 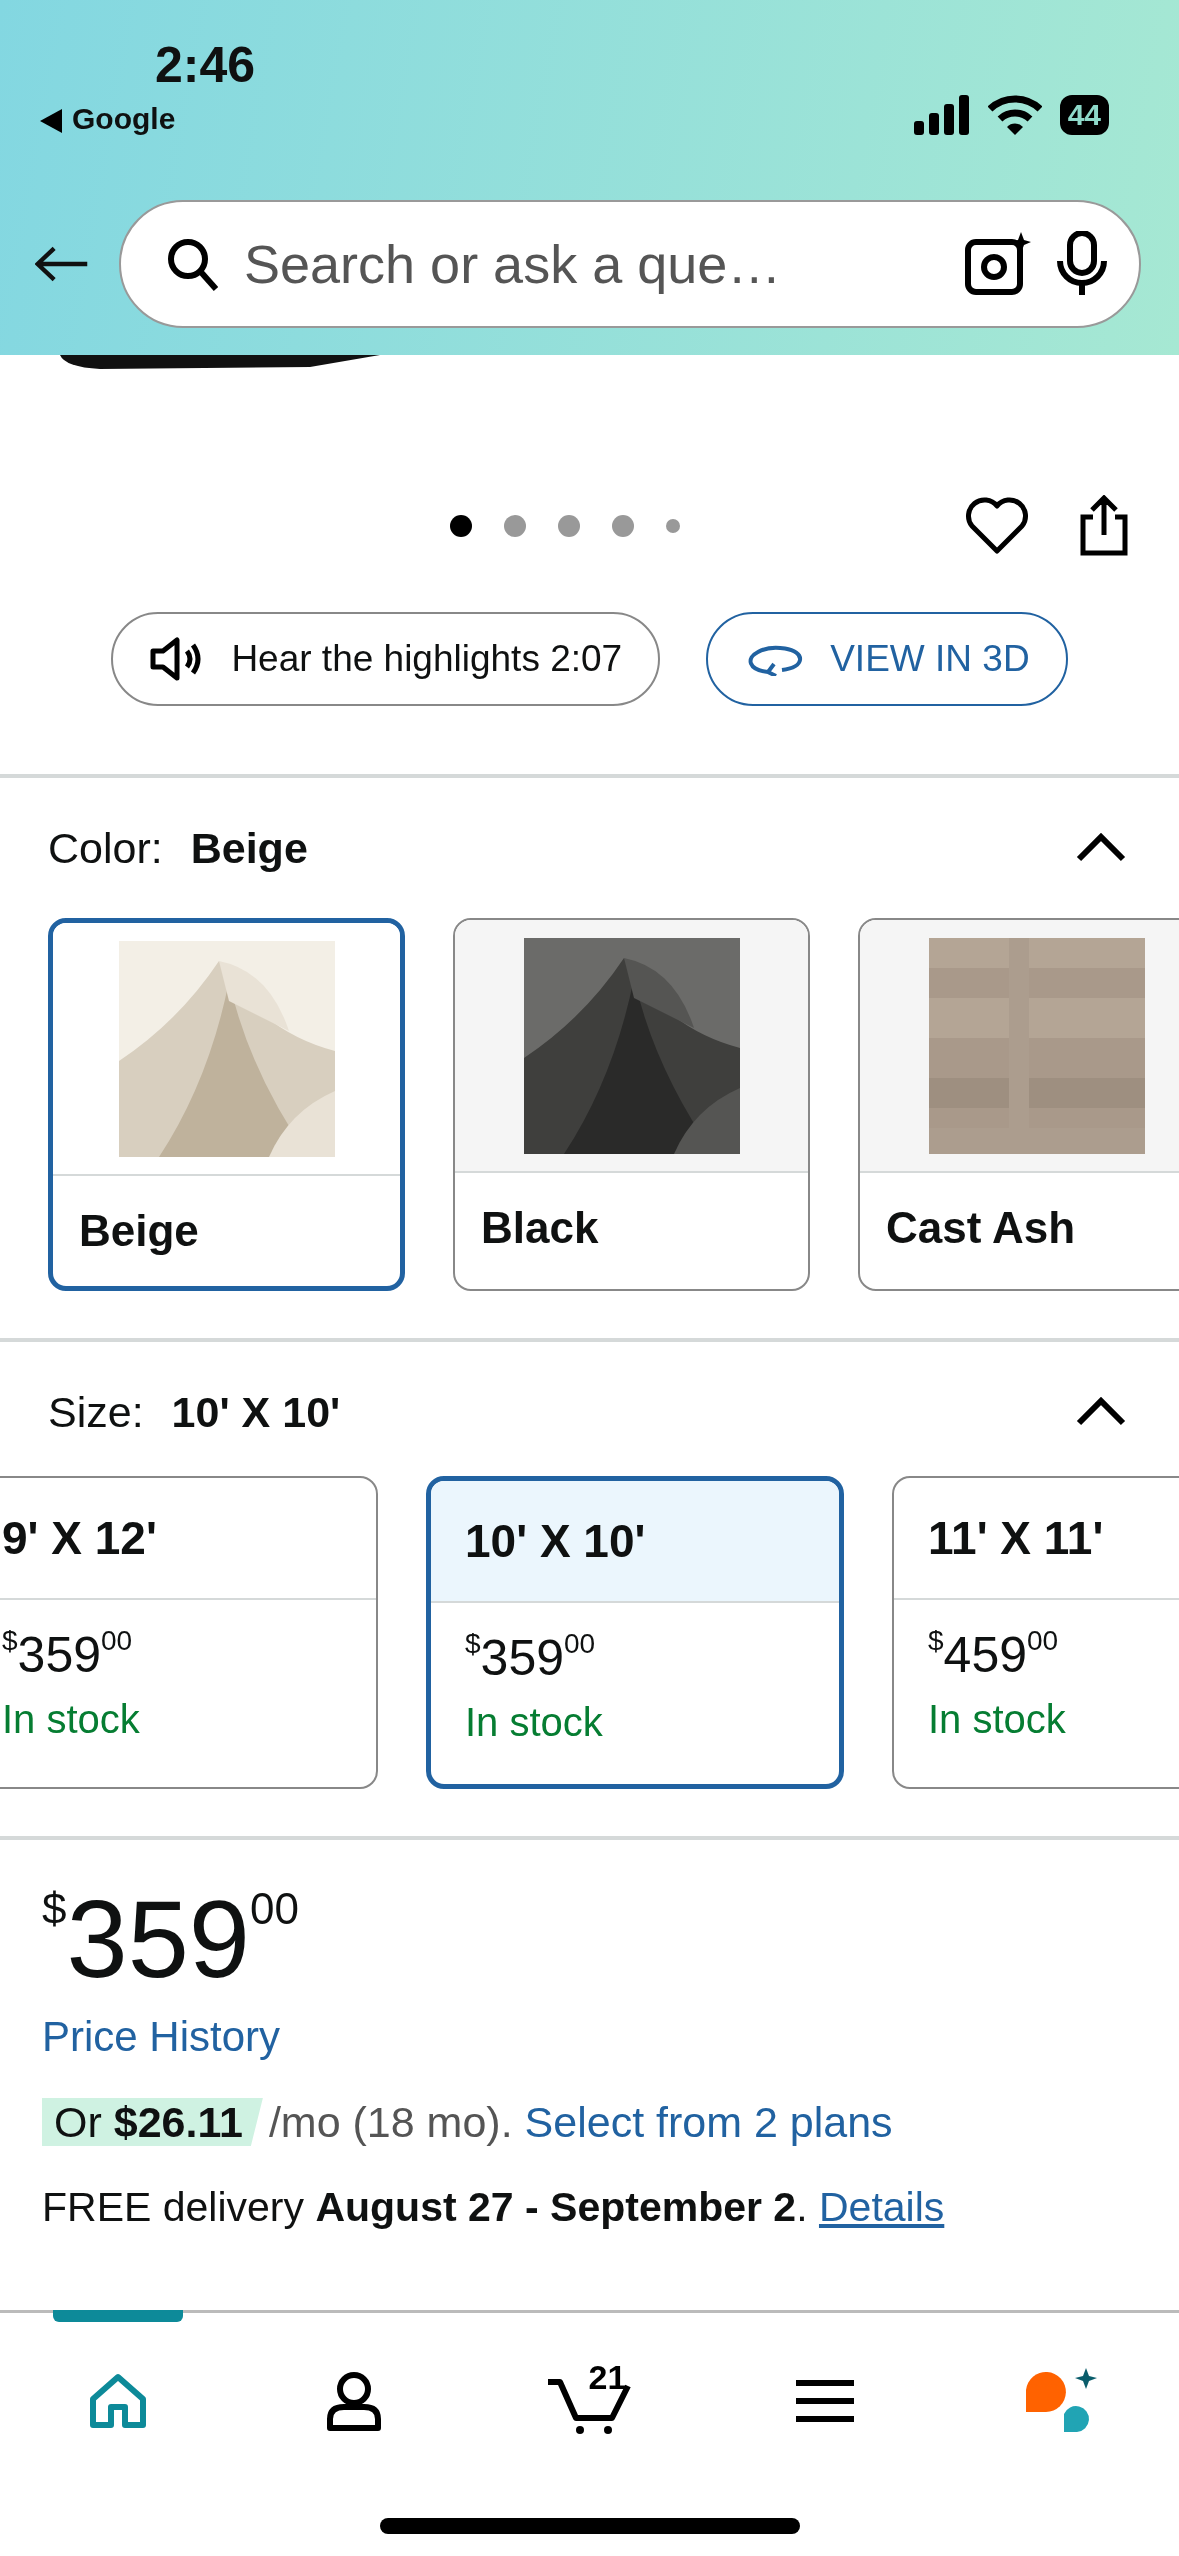 What do you see at coordinates (148, 118) in the screenshot?
I see `back-to-app-link: Google` at bounding box center [148, 118].